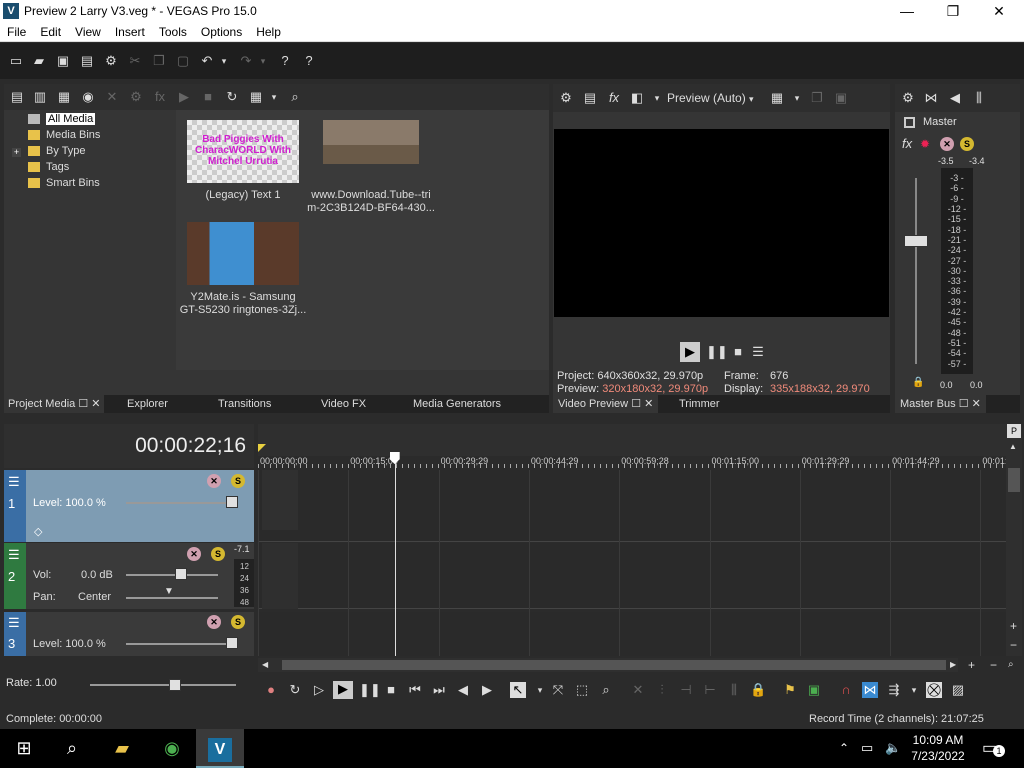 The width and height of the screenshot is (1024, 768). What do you see at coordinates (395, 554) in the screenshot?
I see `playhead-cursor` at bounding box center [395, 554].